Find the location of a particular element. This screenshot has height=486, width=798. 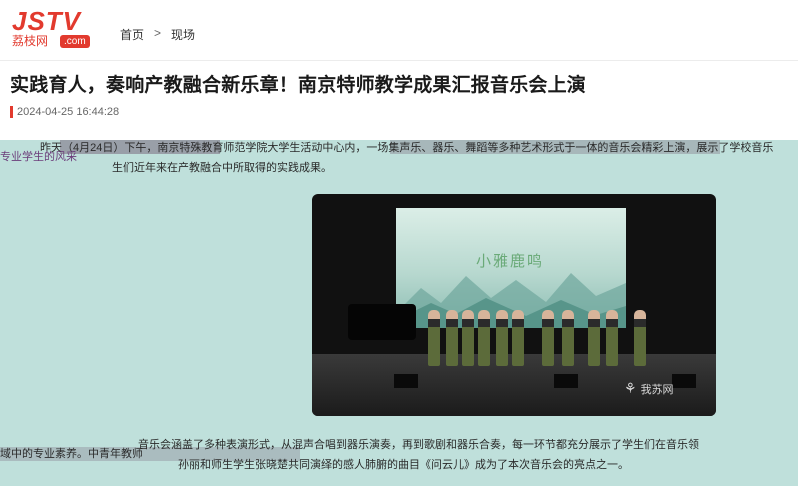

photo-watermark: ⚘ 我苏网 is located at coordinates (649, 388).